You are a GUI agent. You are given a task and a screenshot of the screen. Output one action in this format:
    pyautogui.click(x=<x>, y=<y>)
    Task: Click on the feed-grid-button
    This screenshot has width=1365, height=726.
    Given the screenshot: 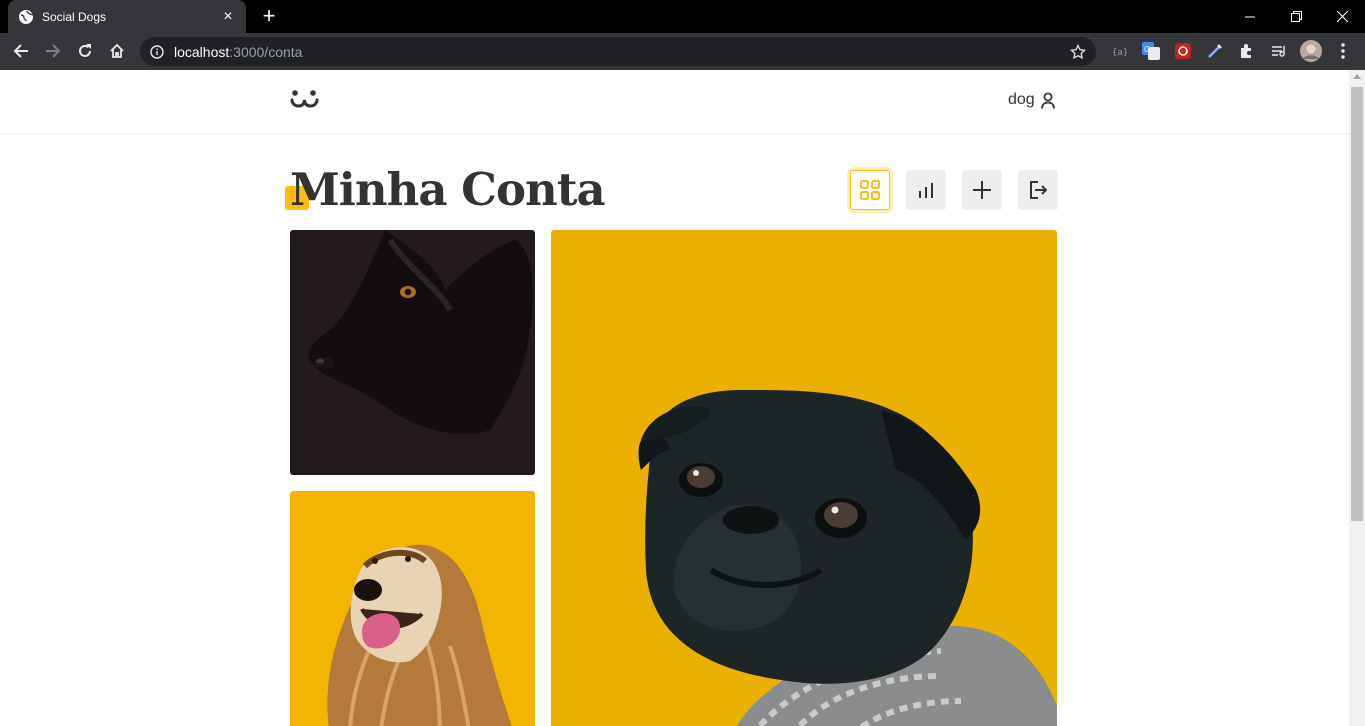 What is the action you would take?
    pyautogui.click(x=870, y=190)
    